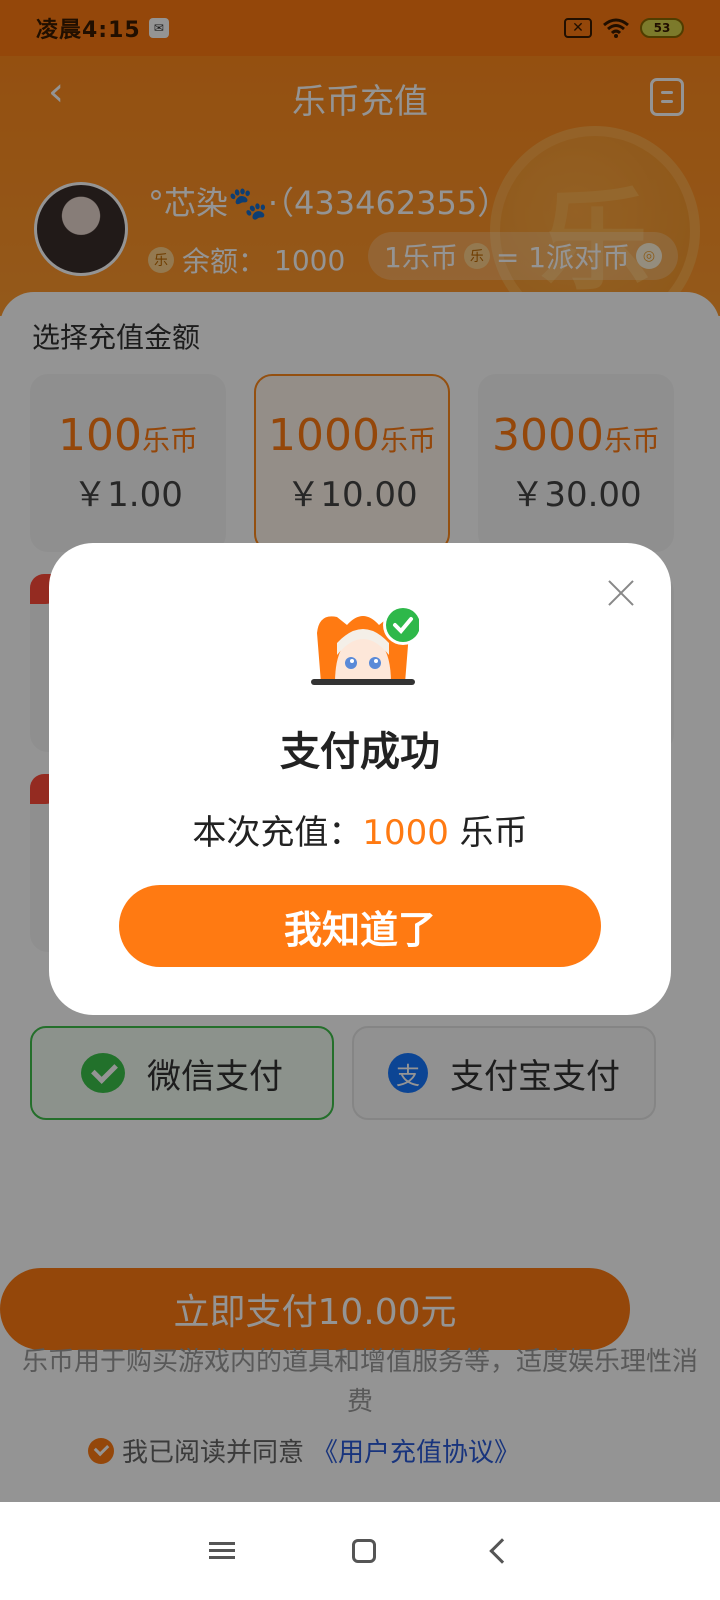 The height and width of the screenshot is (1600, 720). What do you see at coordinates (621, 593) in the screenshot?
I see `close-icon` at bounding box center [621, 593].